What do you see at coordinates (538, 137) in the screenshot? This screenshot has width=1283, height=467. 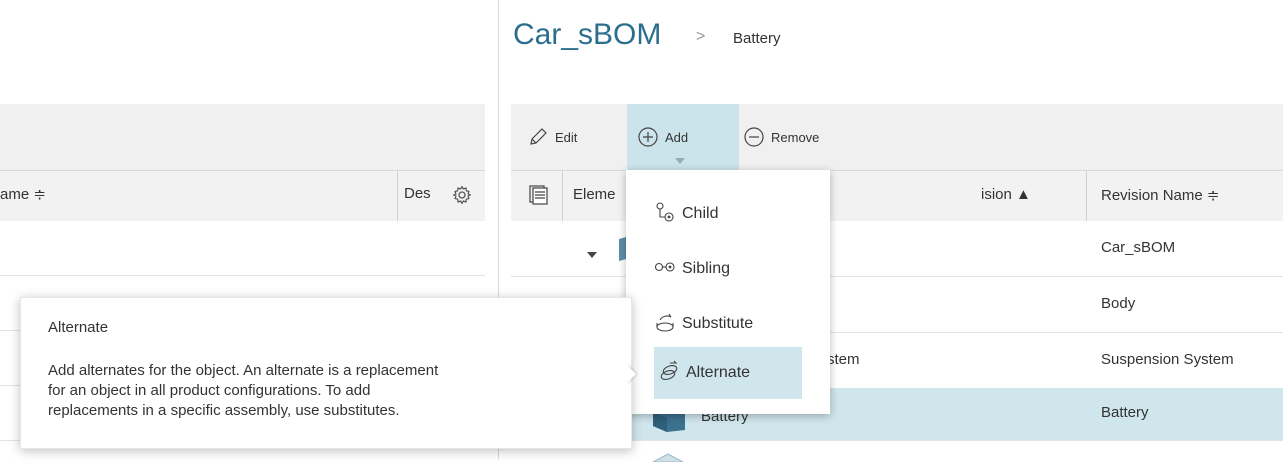 I see `pencil-icon` at bounding box center [538, 137].